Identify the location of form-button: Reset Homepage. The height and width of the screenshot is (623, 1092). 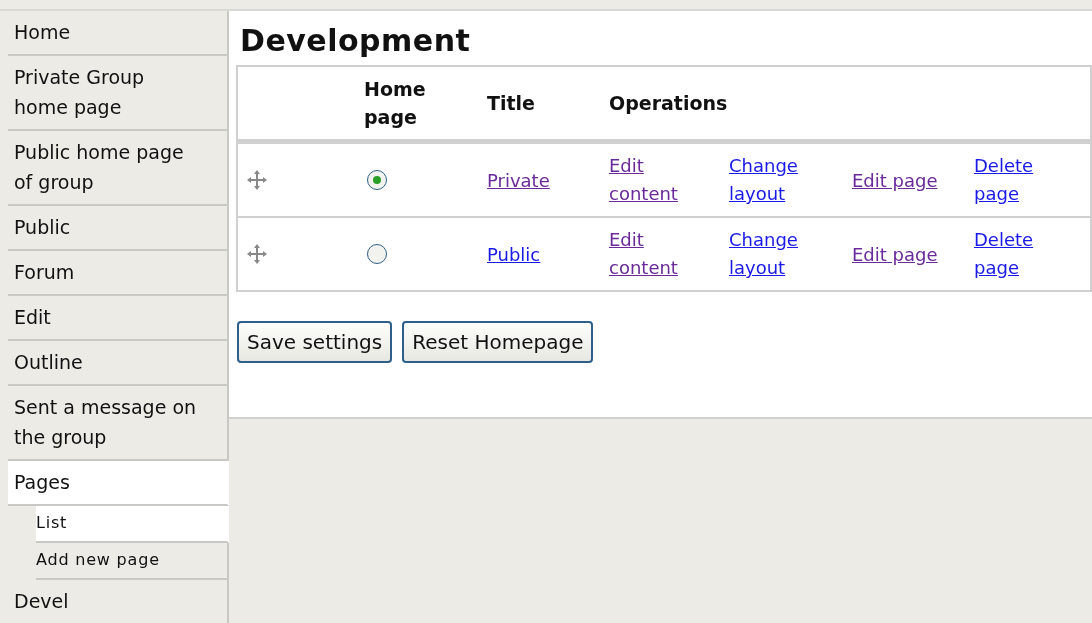
(498, 342).